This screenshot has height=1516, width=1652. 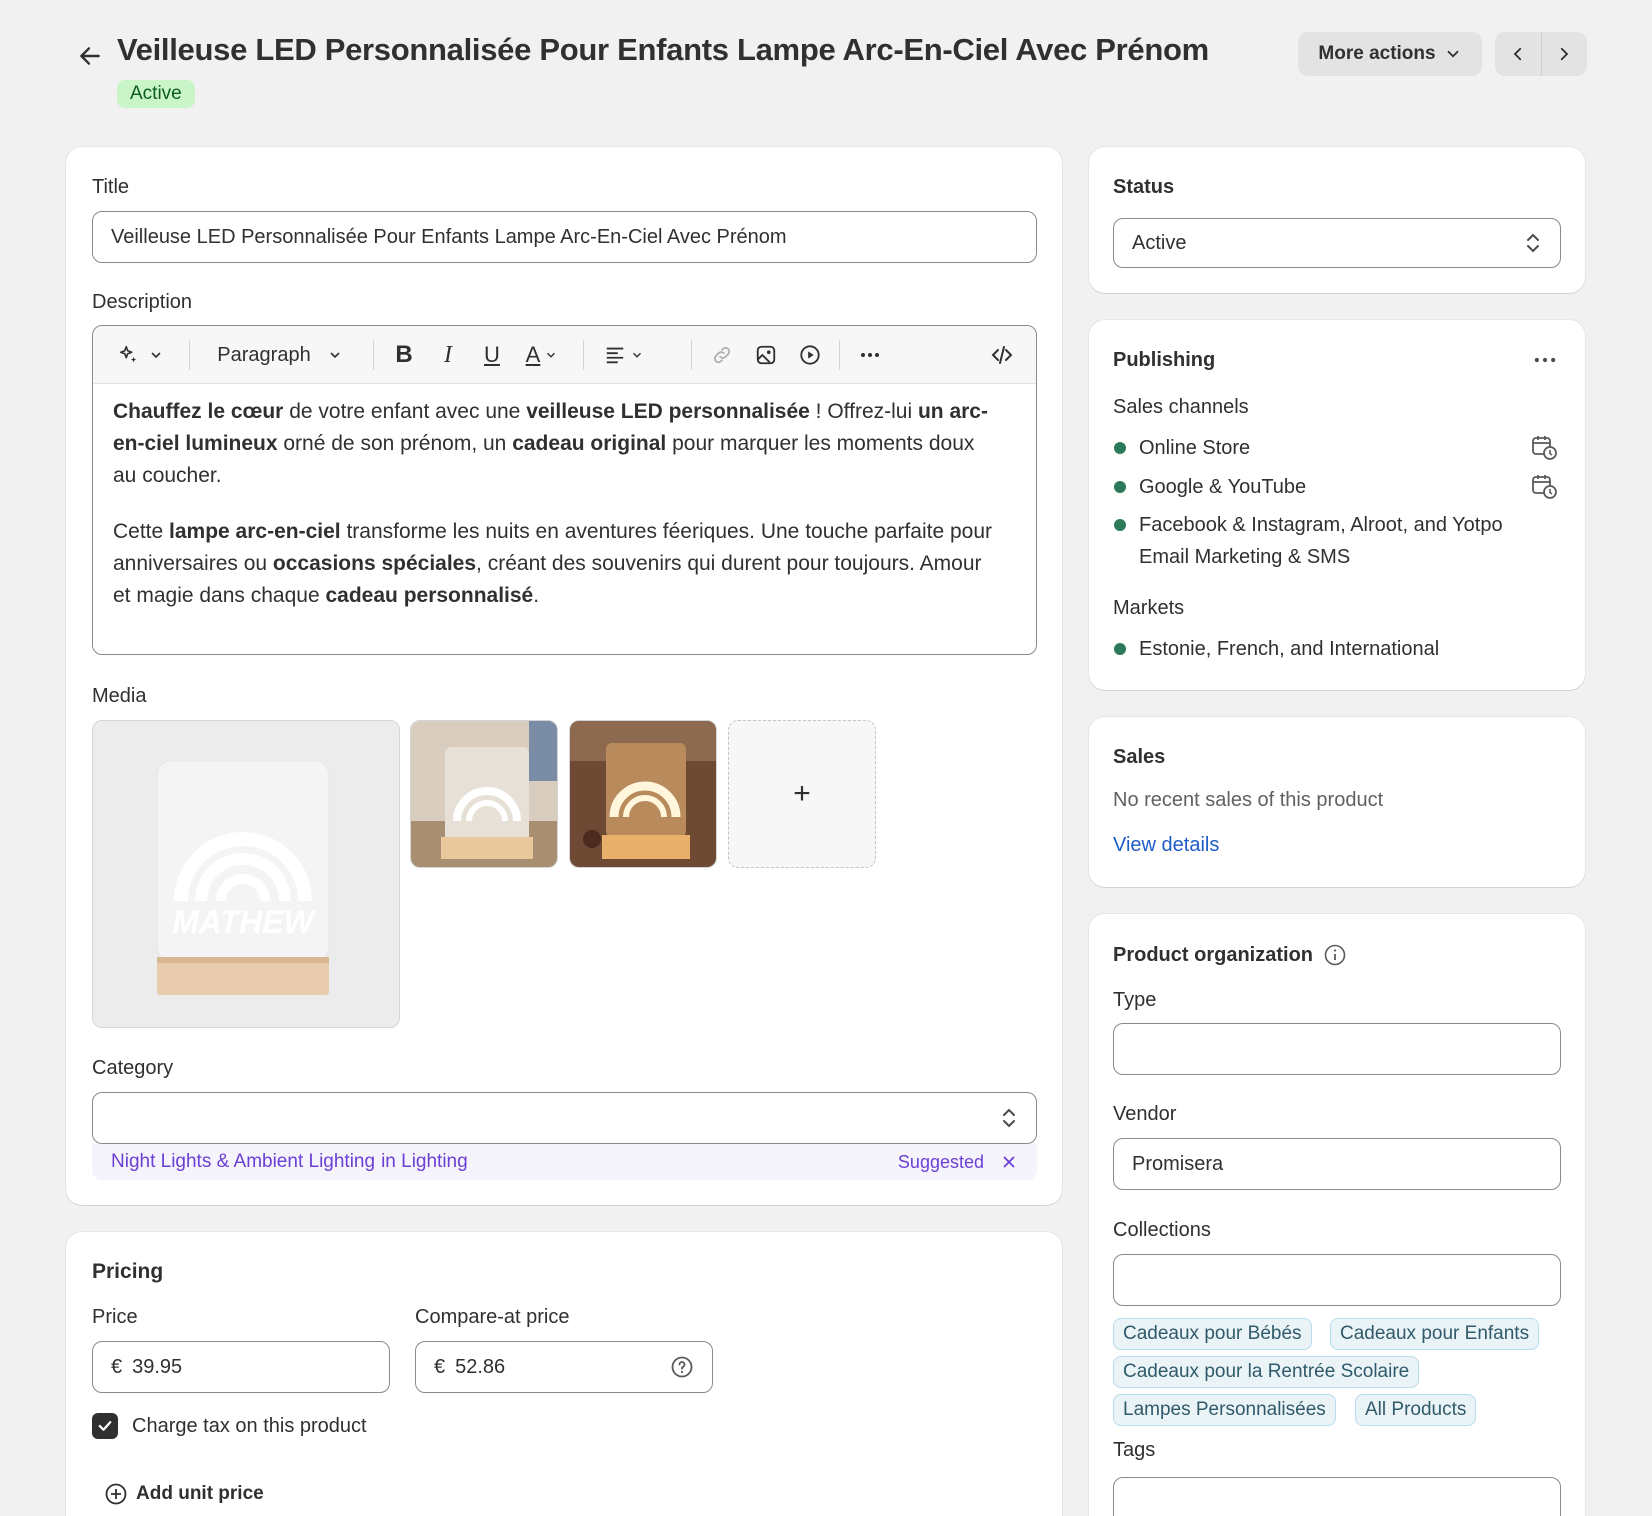 What do you see at coordinates (1134, 1450) in the screenshot?
I see `tags-label: Tags` at bounding box center [1134, 1450].